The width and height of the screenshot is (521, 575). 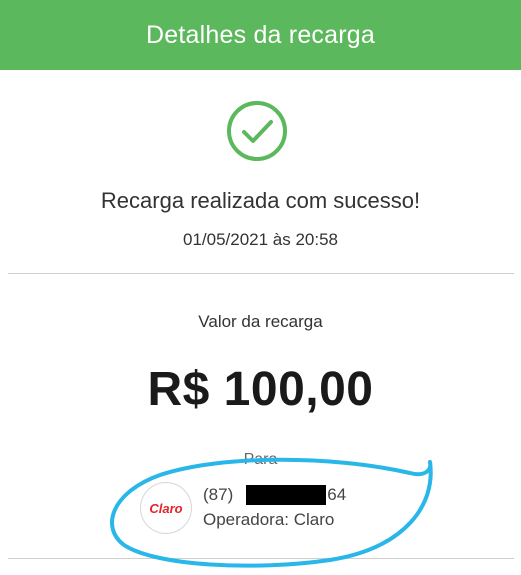 What do you see at coordinates (260, 239) in the screenshot?
I see `recharge-datetime: 01/05/2021 às 20:58` at bounding box center [260, 239].